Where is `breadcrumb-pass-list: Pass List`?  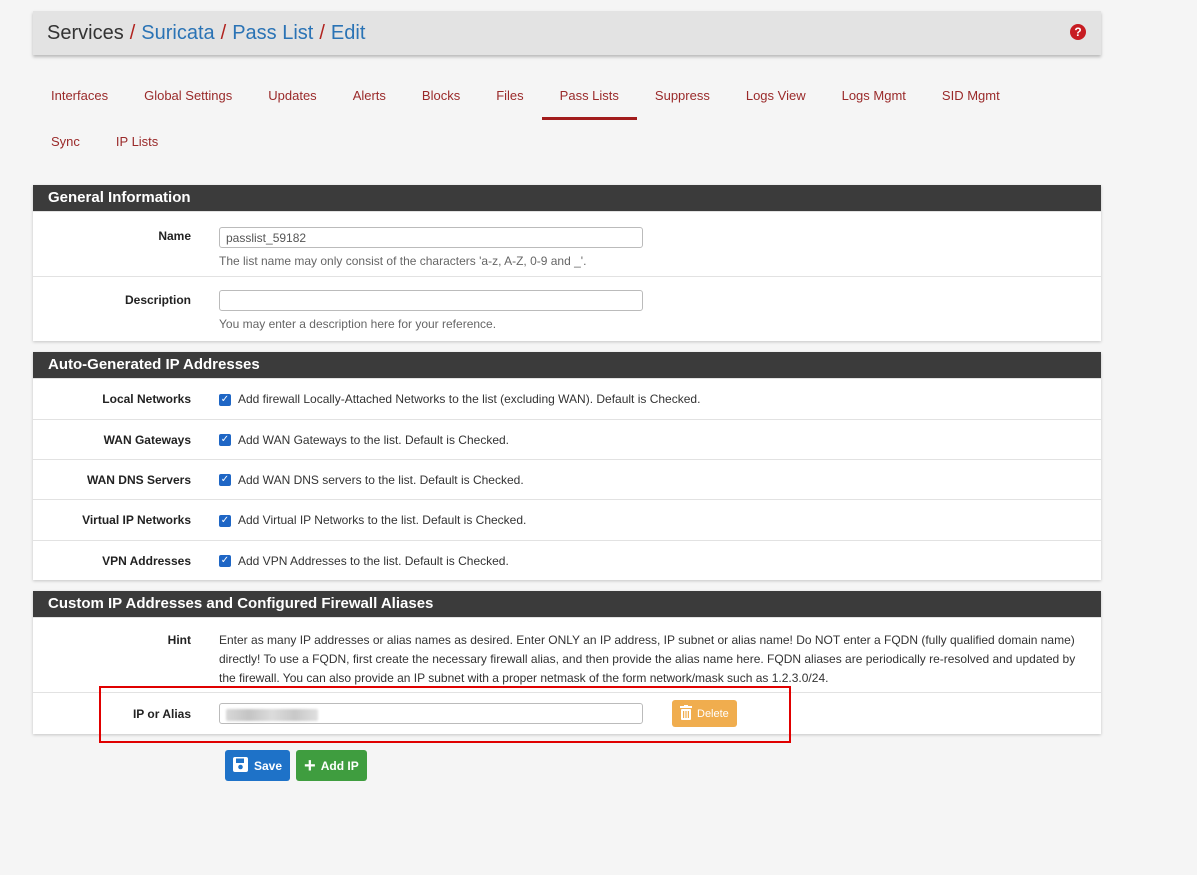
breadcrumb-pass-list: Pass List is located at coordinates (272, 33).